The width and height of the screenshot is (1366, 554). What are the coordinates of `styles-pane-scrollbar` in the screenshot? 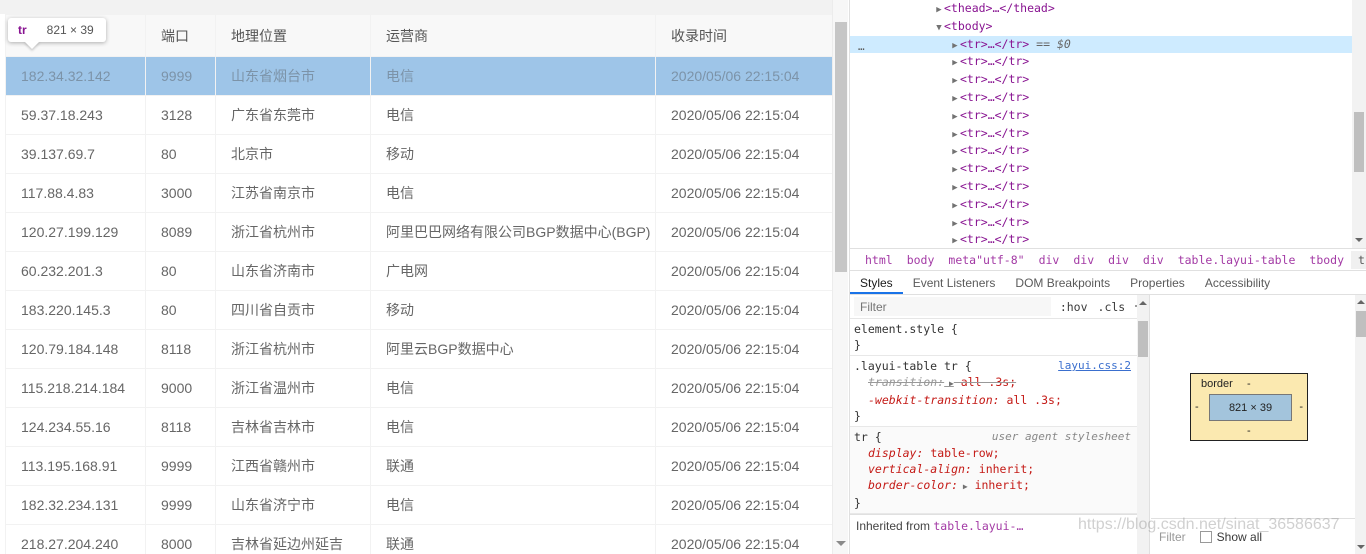 It's located at (1143, 424).